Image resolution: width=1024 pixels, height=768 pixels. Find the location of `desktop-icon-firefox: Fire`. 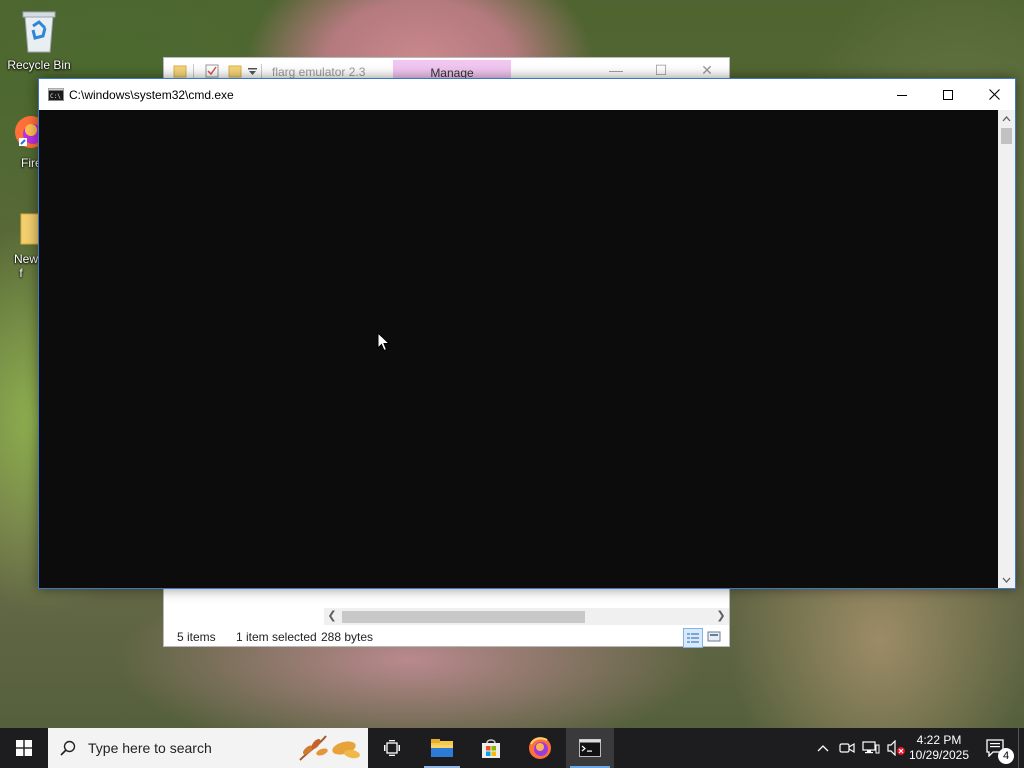

desktop-icon-firefox: Fire is located at coordinates (21, 141).